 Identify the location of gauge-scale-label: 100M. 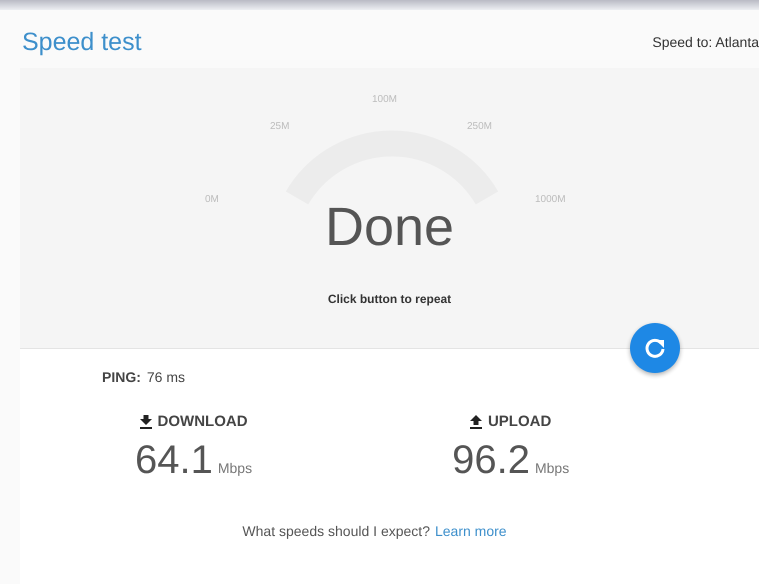
(385, 99).